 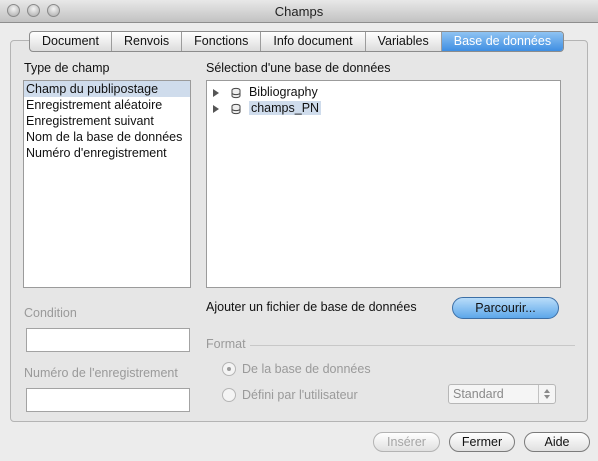 What do you see at coordinates (404, 41) in the screenshot?
I see `tab-variables: Variables` at bounding box center [404, 41].